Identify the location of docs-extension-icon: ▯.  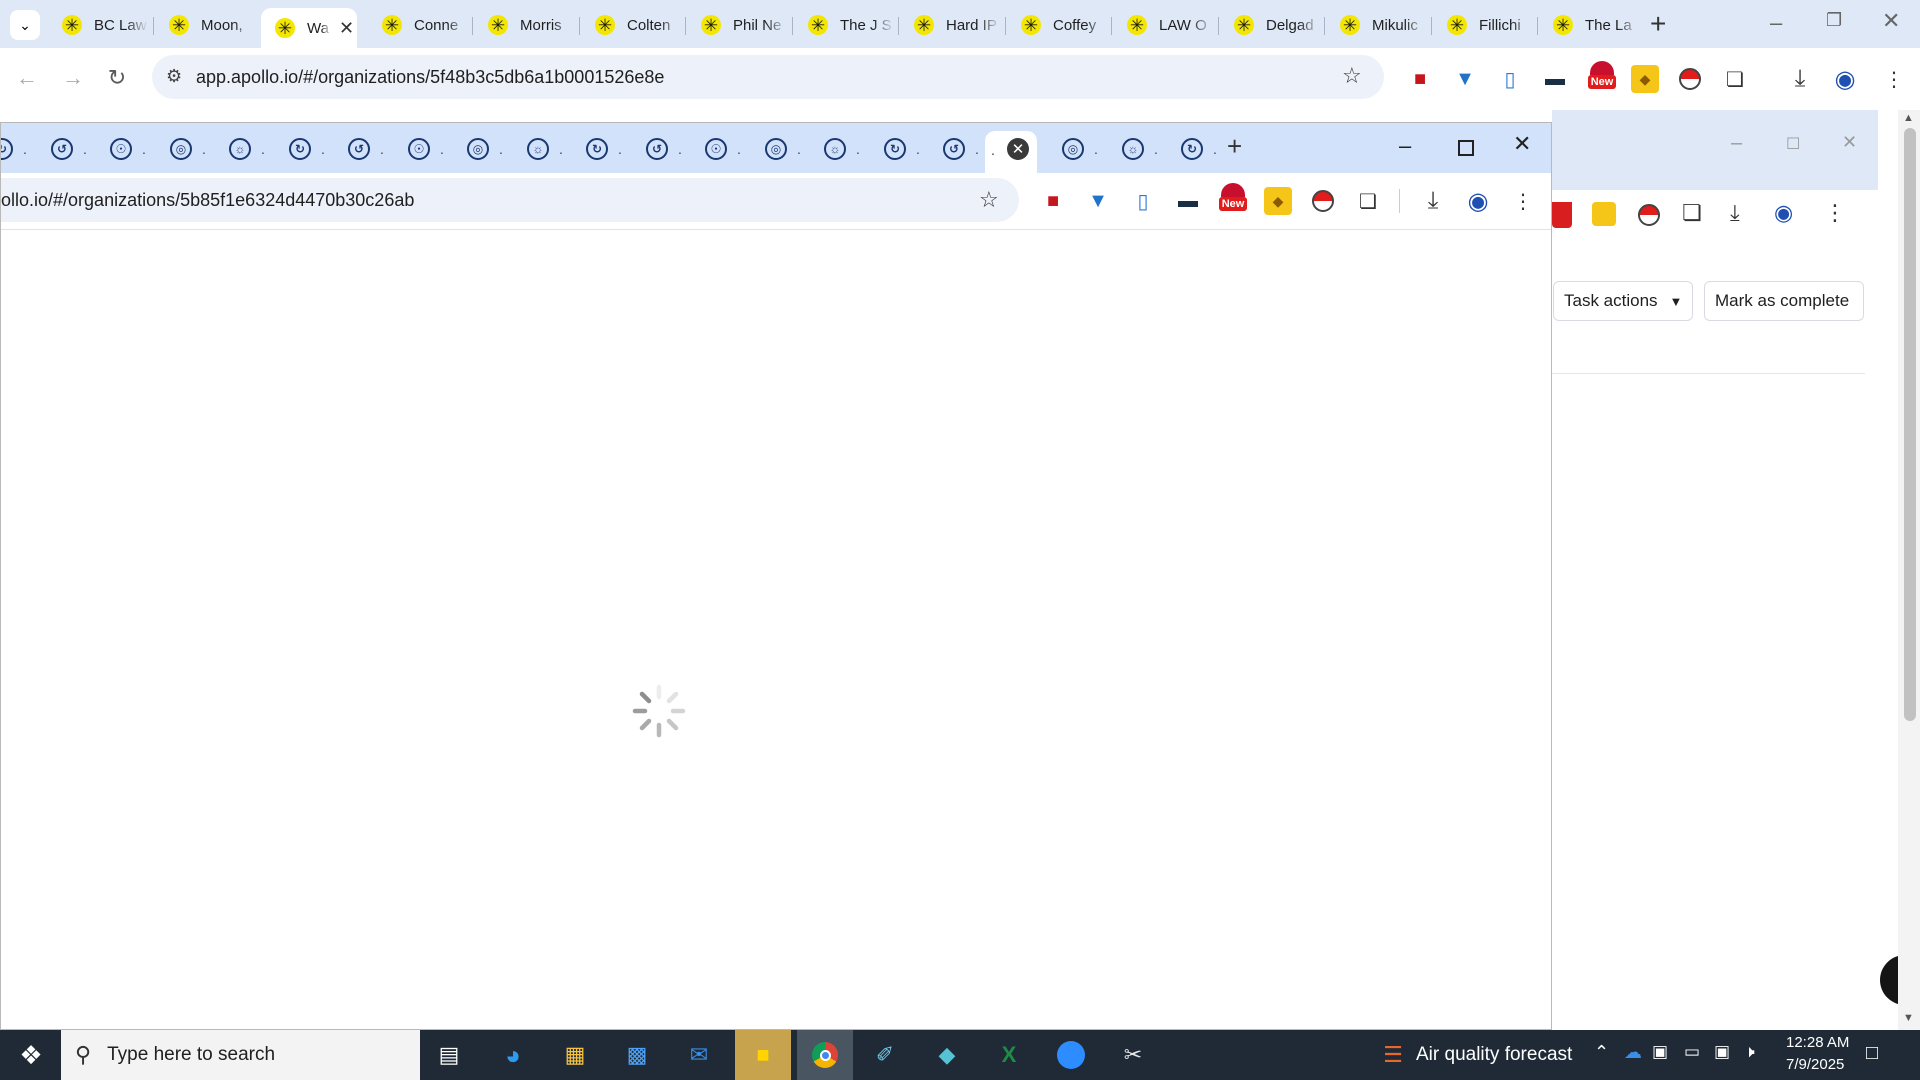
(1143, 201).